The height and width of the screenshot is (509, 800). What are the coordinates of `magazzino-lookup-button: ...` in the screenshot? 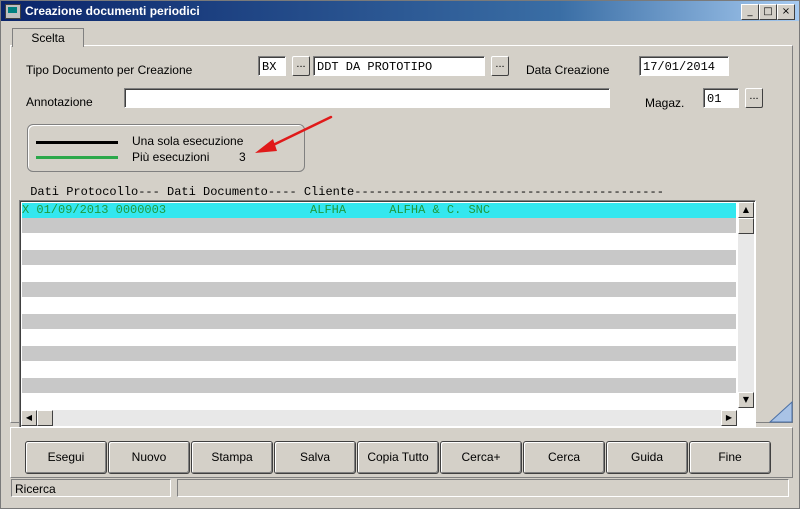 It's located at (754, 98).